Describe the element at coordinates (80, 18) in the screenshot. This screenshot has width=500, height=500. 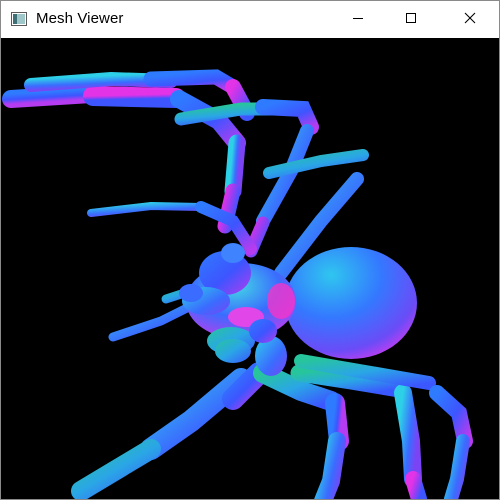
I see `window-title: Mesh Viewer` at that location.